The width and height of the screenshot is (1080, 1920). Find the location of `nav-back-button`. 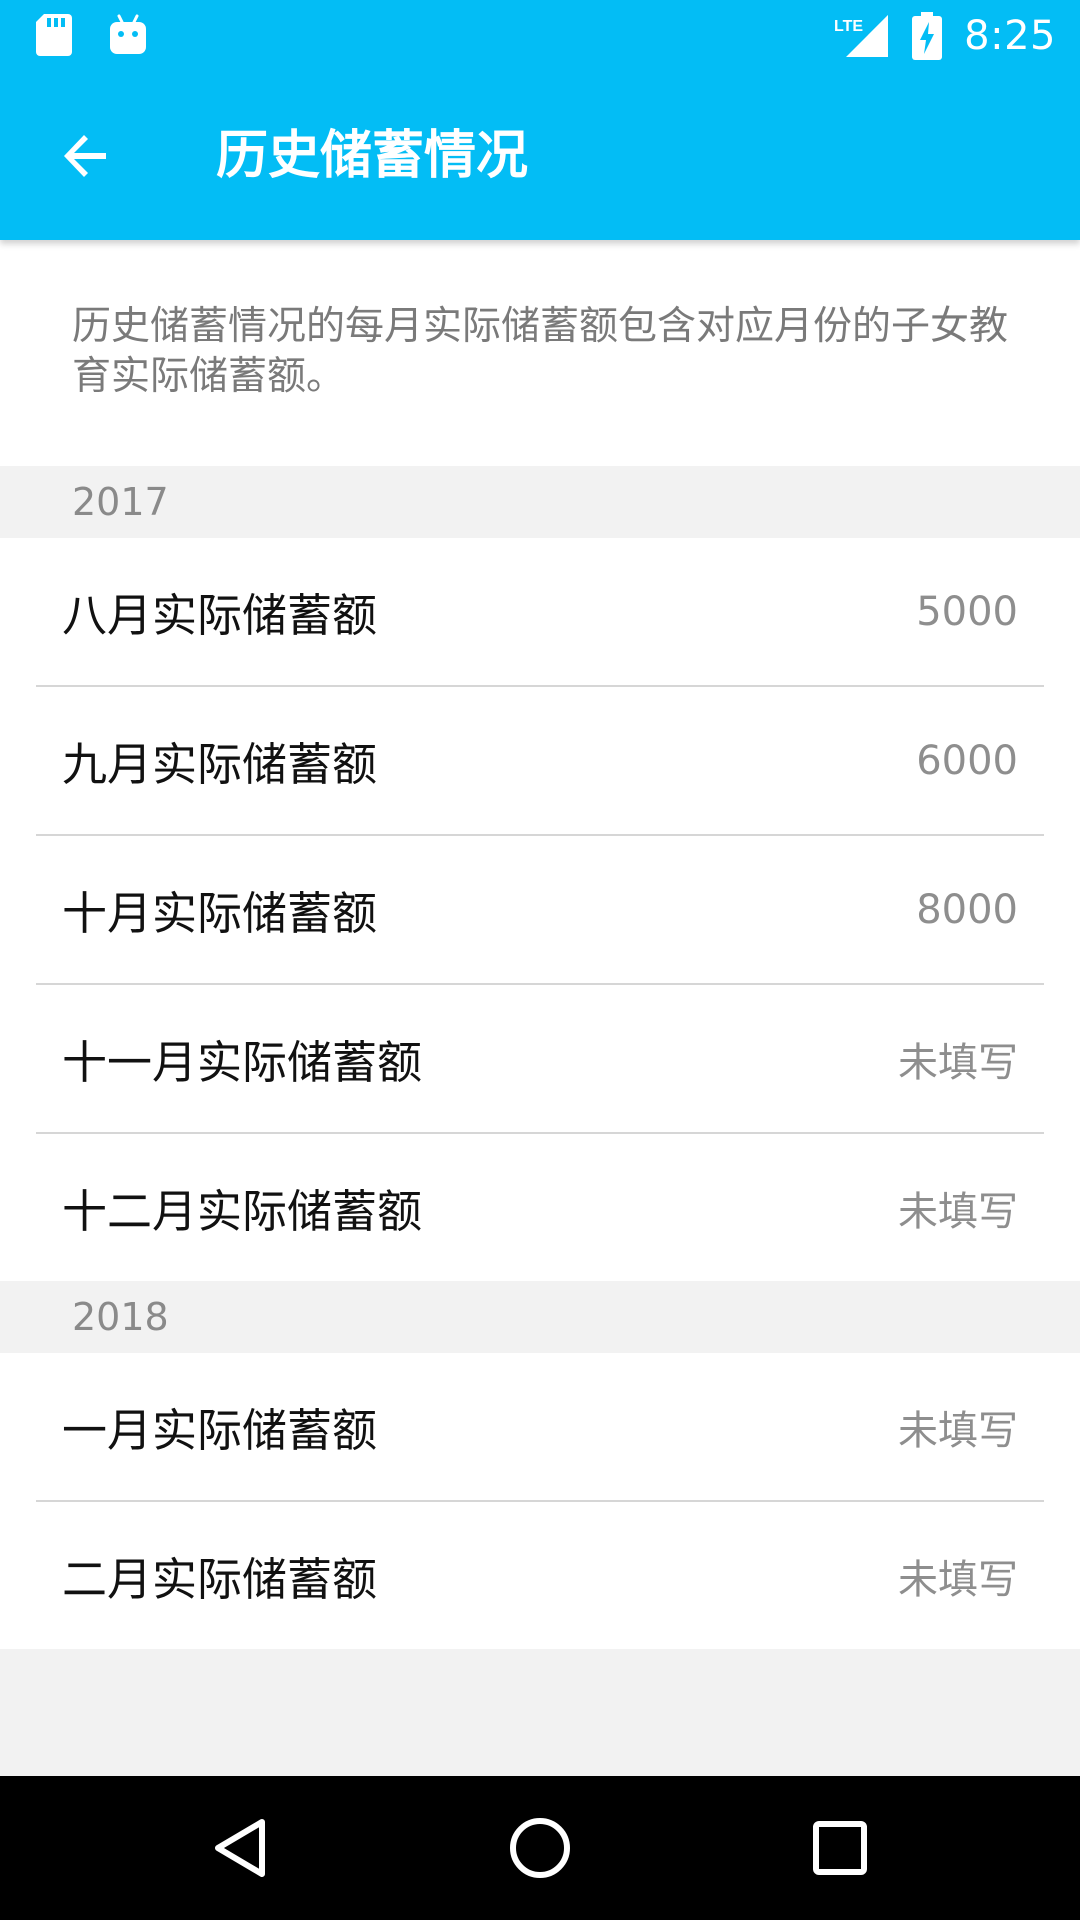

nav-back-button is located at coordinates (240, 1848).